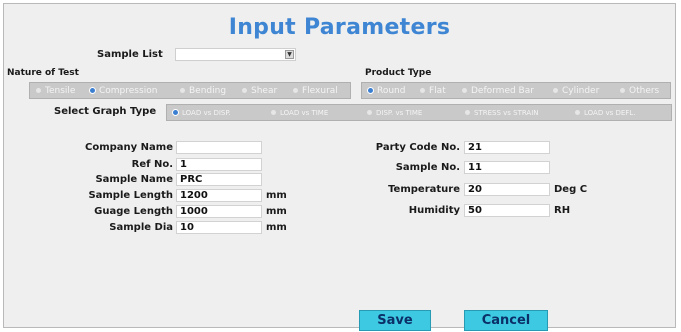 The width and height of the screenshot is (681, 332). Describe the element at coordinates (219, 164) in the screenshot. I see `ref-no-field: 1` at that location.